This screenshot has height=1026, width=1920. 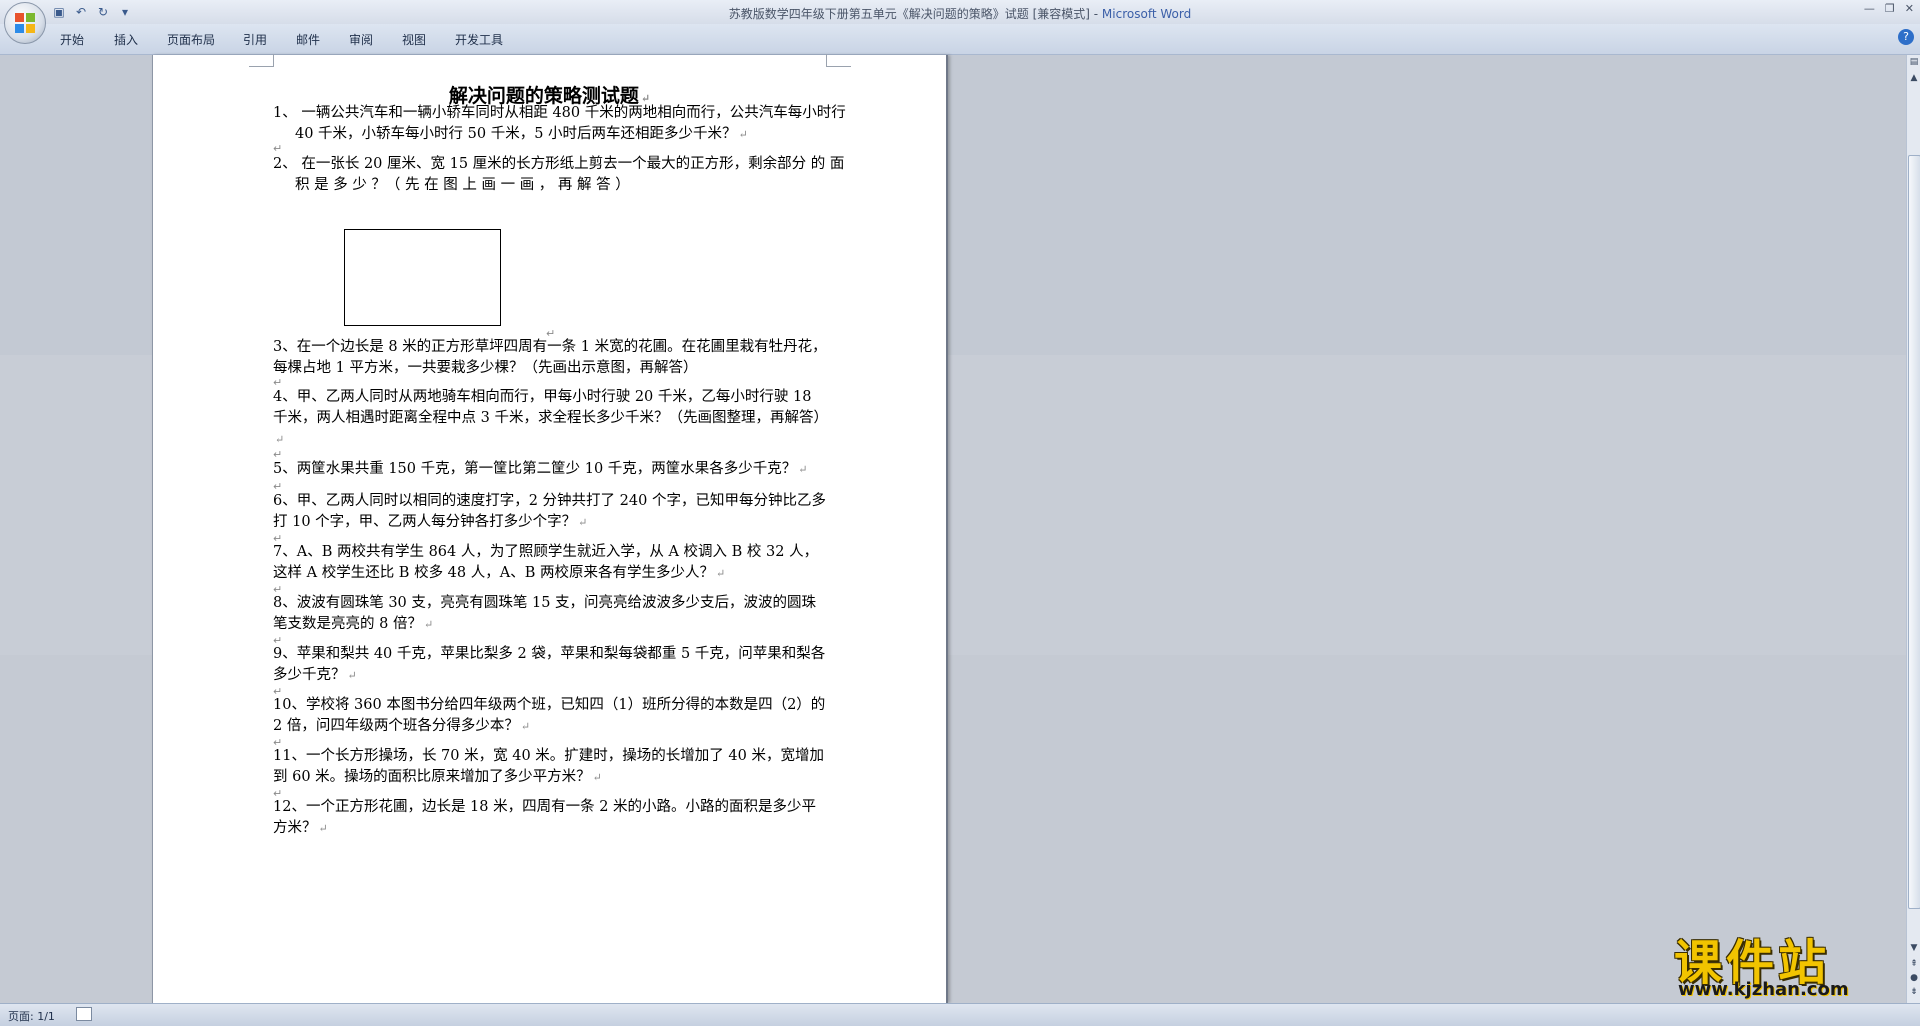 I want to click on tab-page-layout: 页面布局, so click(x=191, y=39).